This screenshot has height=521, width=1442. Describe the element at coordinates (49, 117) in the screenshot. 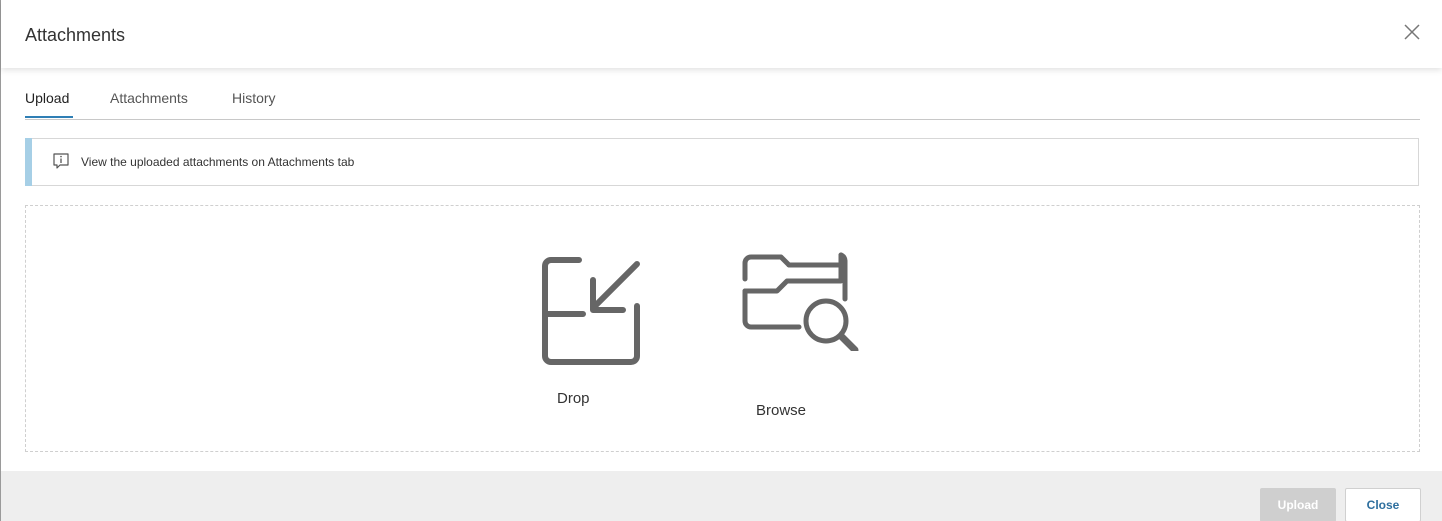

I see `active-tab-indicator` at that location.